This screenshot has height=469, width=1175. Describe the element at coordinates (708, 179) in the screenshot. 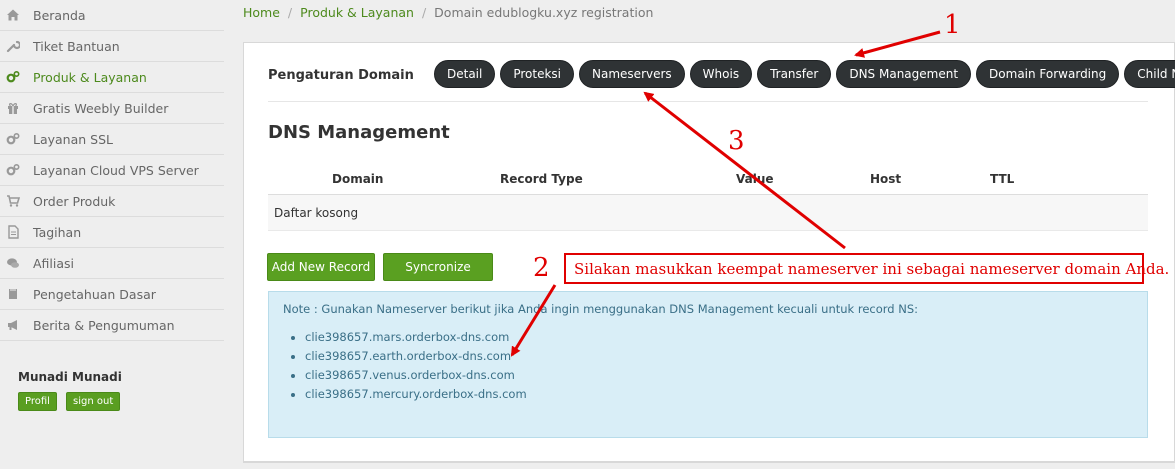

I see `table-header: Domain Record Type Value Host TTL` at that location.